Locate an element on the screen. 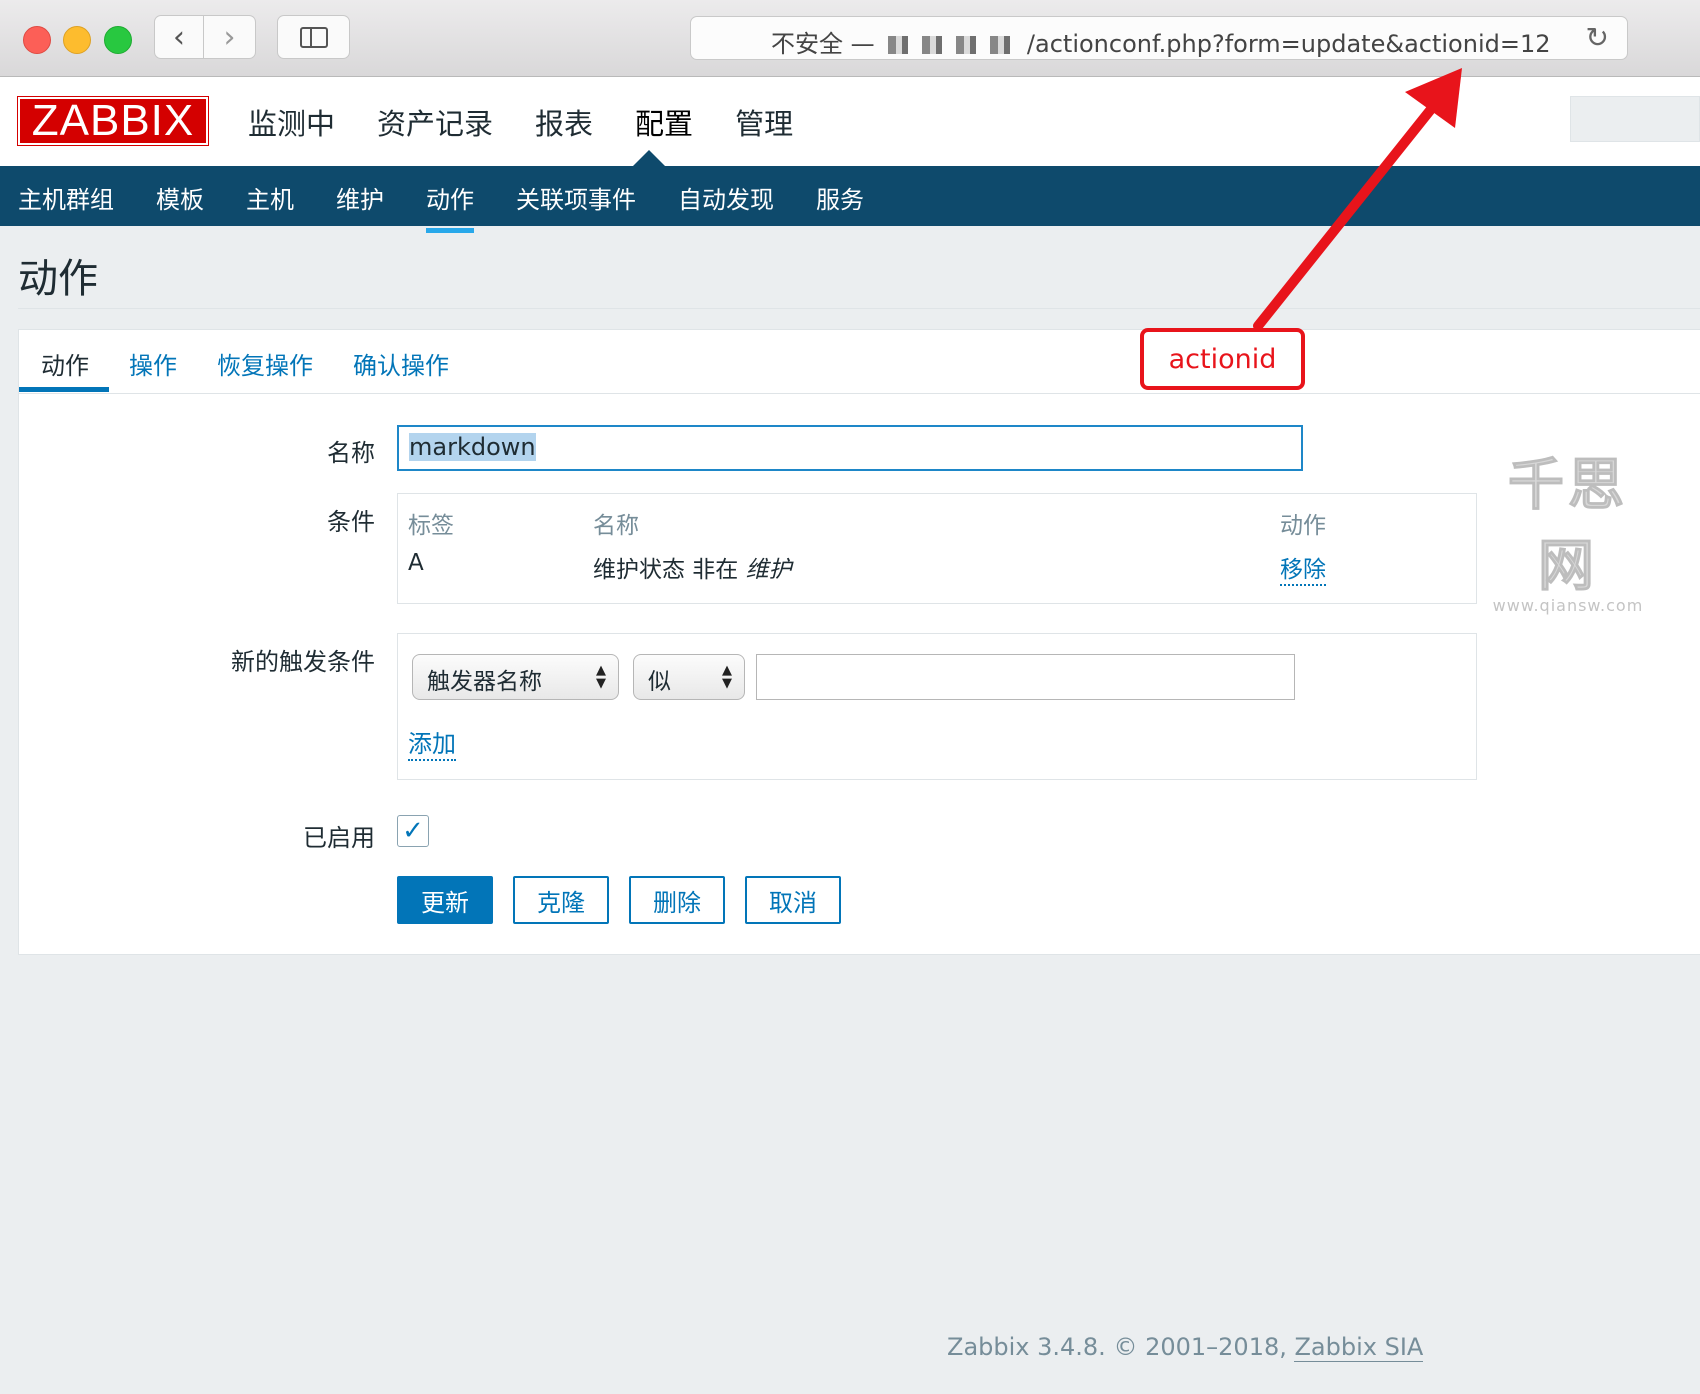 This screenshot has height=1394, width=1700. sidebar-icon is located at coordinates (313, 37).